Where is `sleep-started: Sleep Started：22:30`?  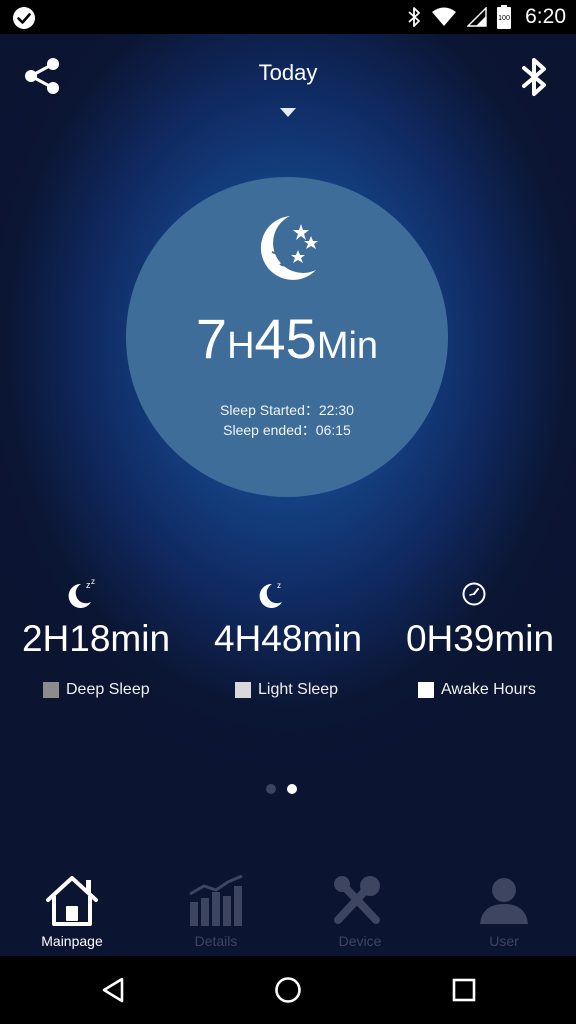 sleep-started: Sleep Started：22:30 is located at coordinates (287, 410).